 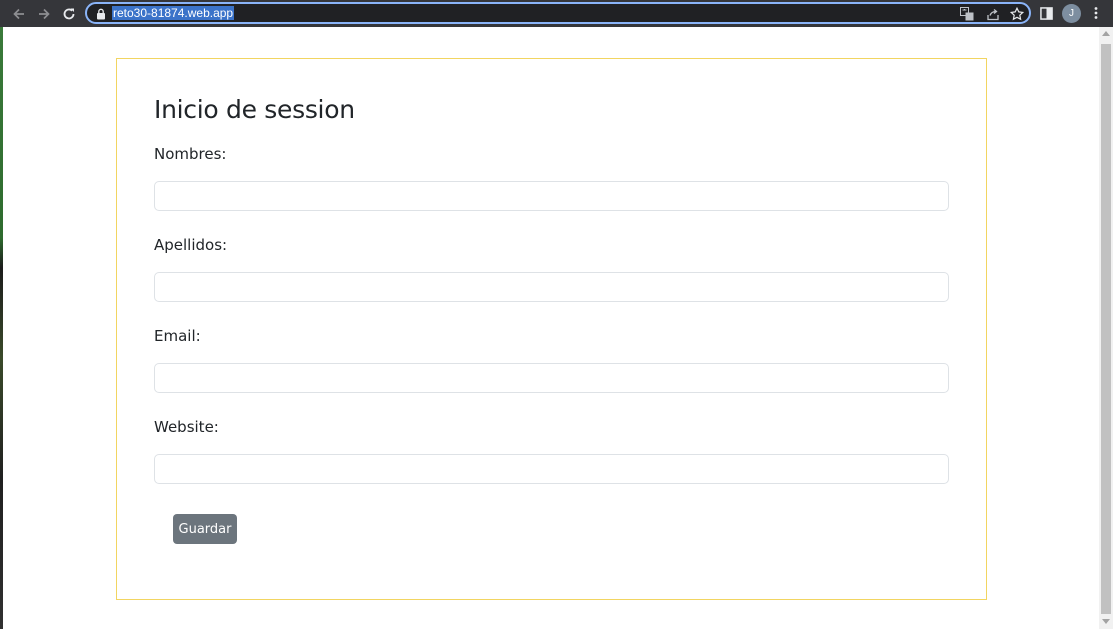 I want to click on back-button, so click(x=18, y=13).